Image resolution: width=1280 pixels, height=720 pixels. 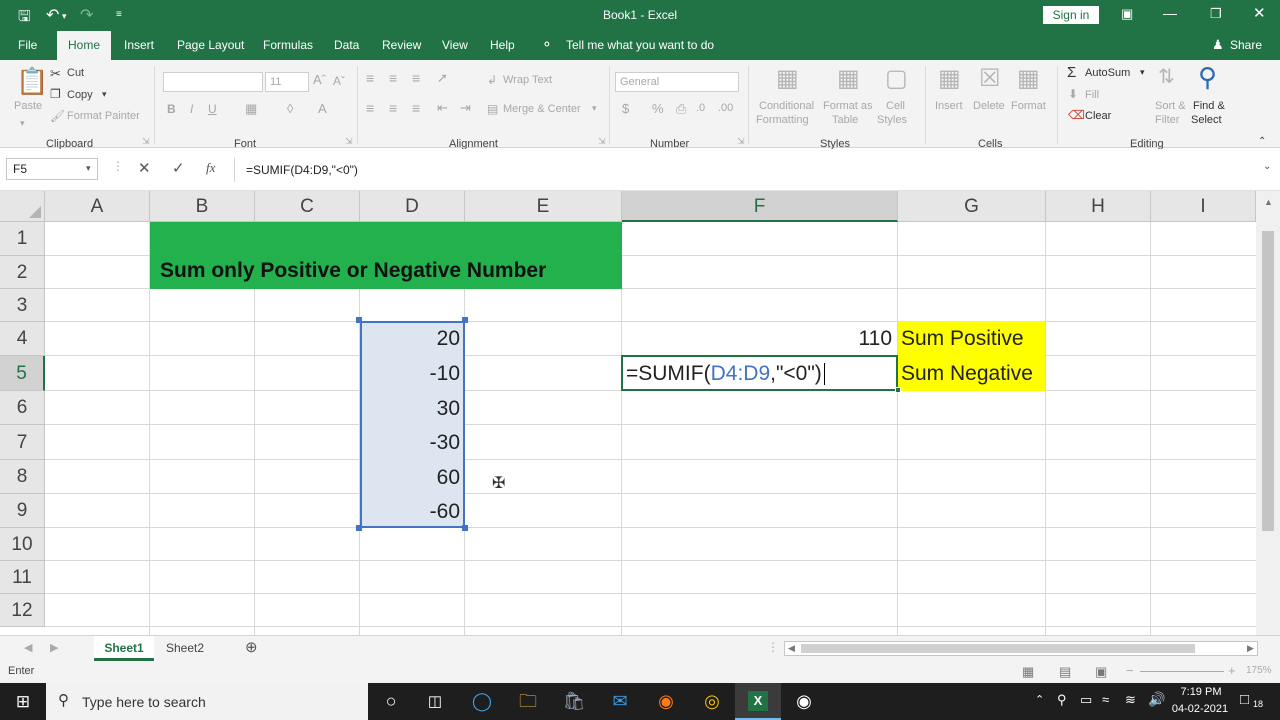 I want to click on wrap-text-button: Wrap Text, so click(x=527, y=80).